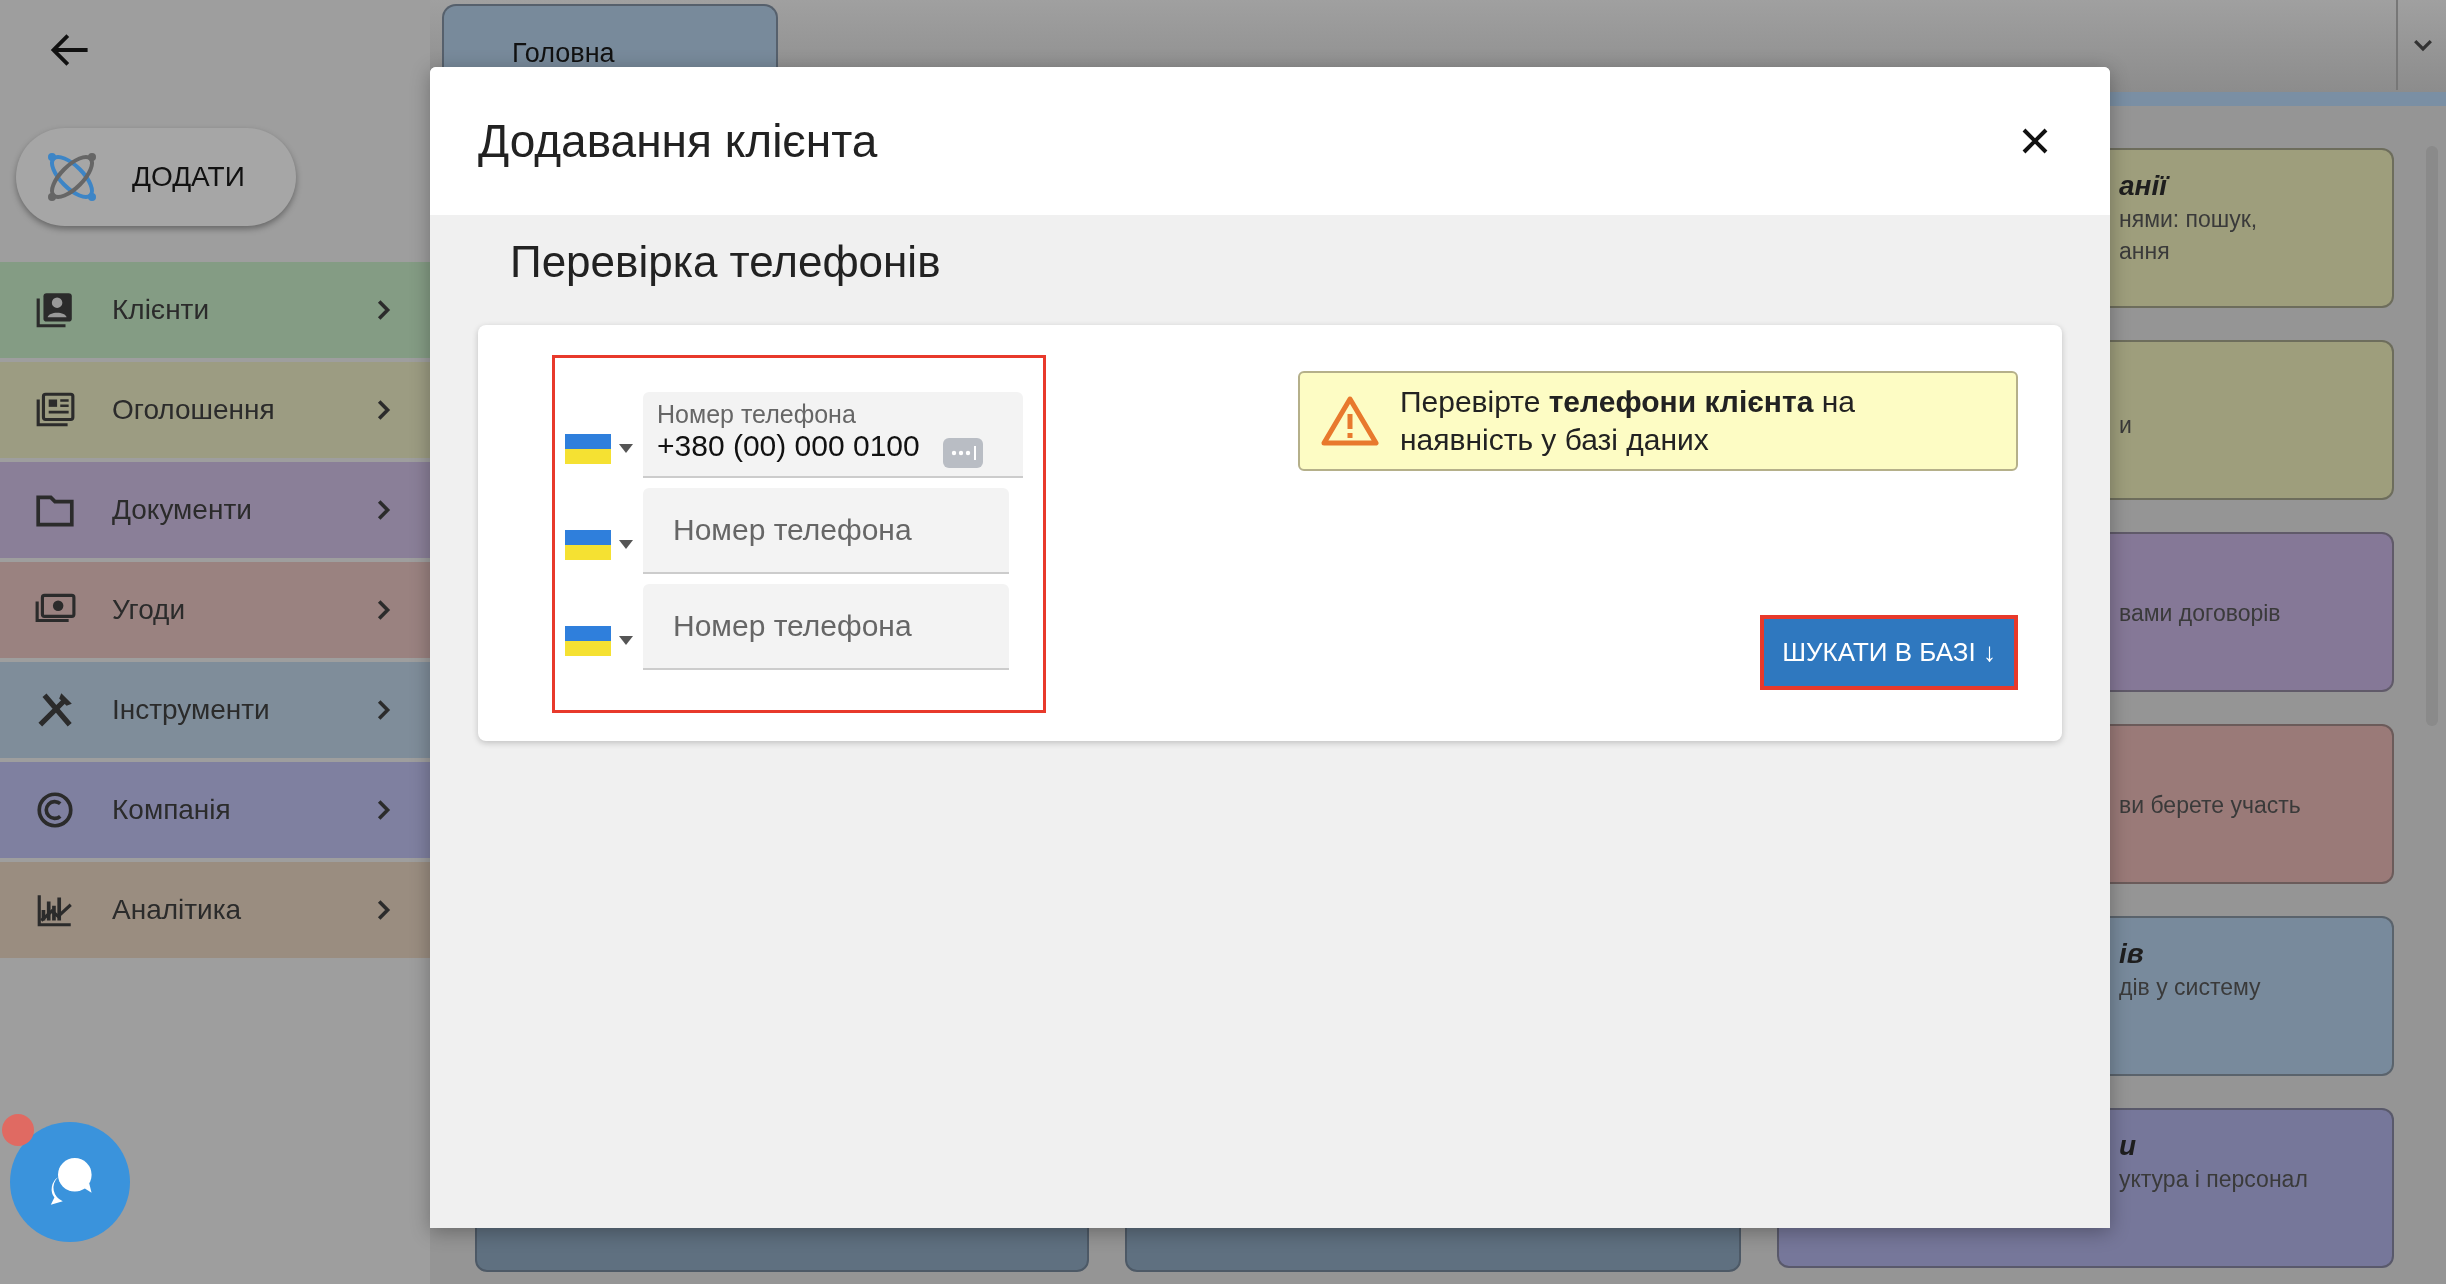 The image size is (2446, 1284). I want to click on sidebar-item: Компанія, so click(215, 810).